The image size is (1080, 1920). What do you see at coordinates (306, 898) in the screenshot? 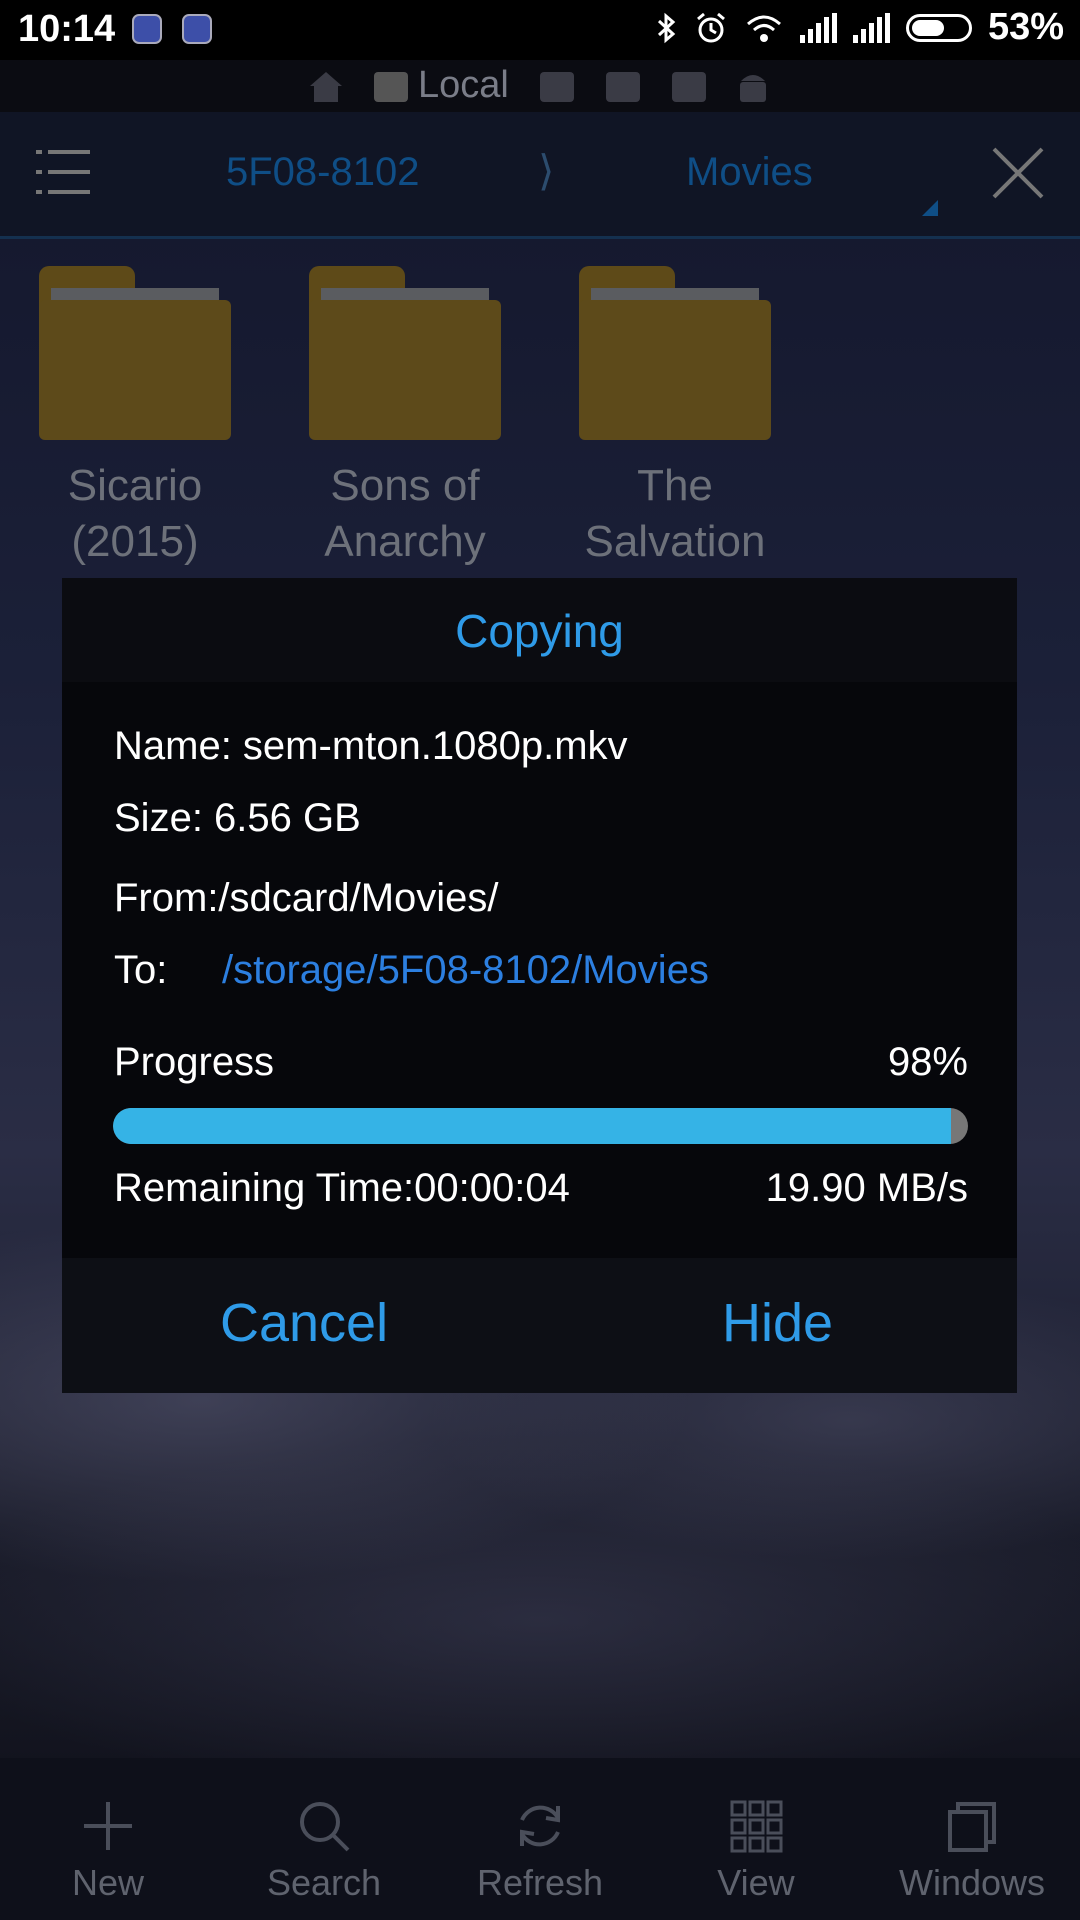
I see `source-path-text: From:/sdcard/Movies/` at bounding box center [306, 898].